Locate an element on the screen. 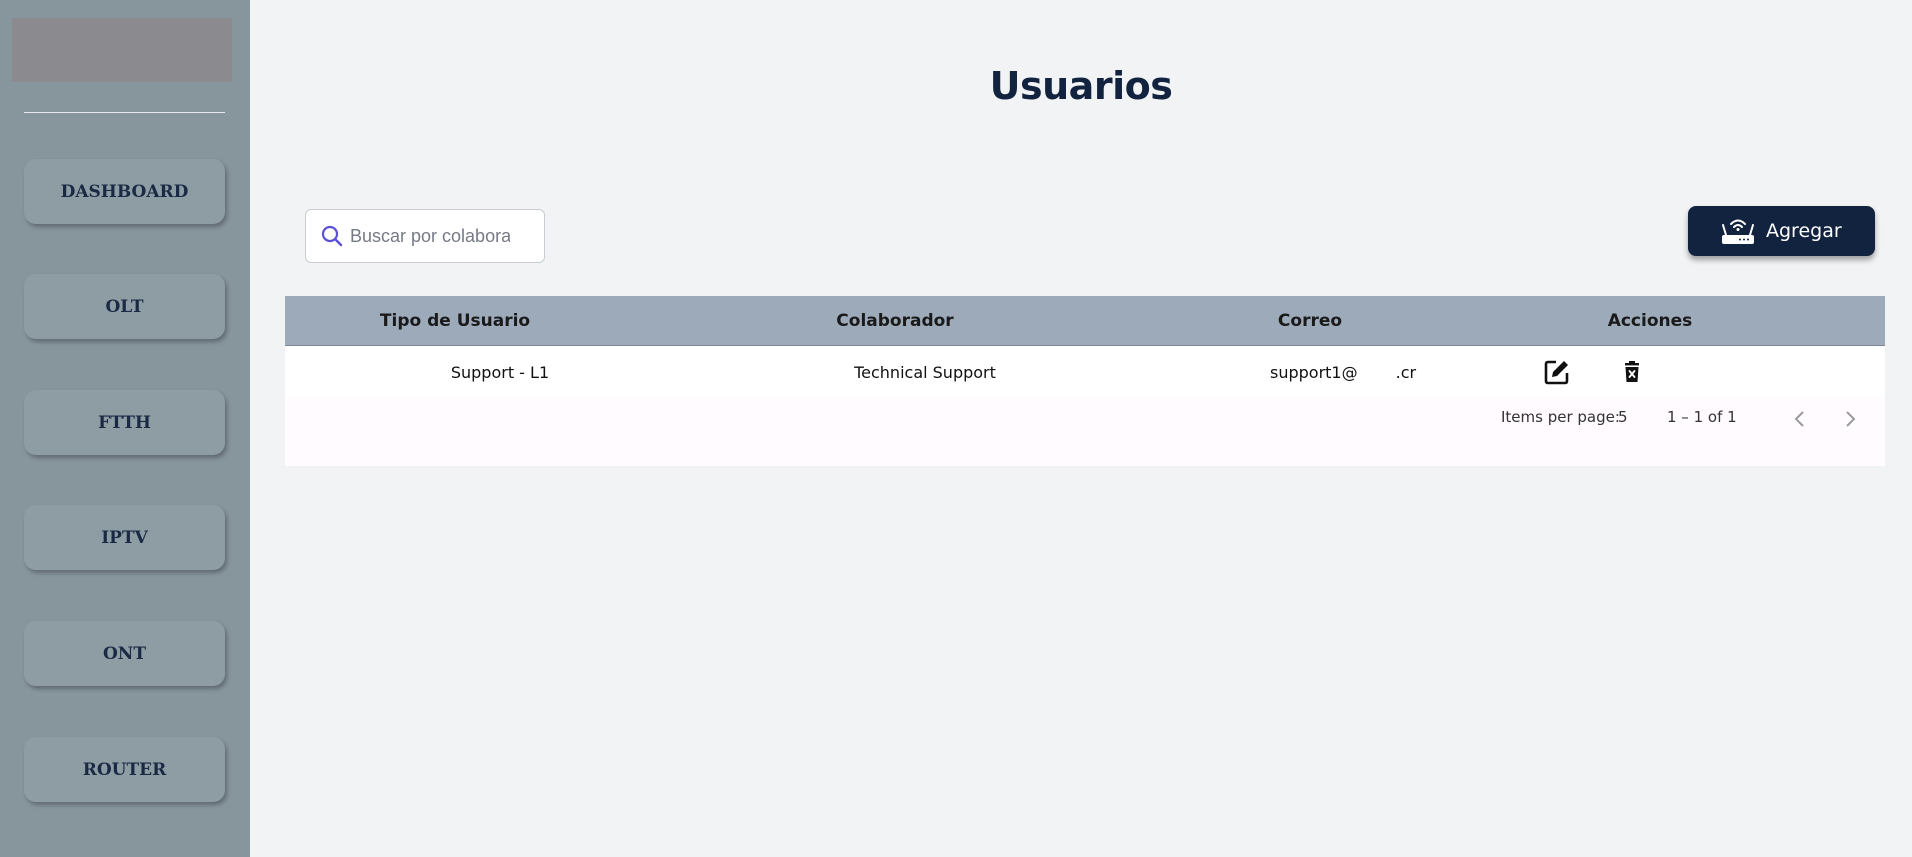 The height and width of the screenshot is (857, 1912). previous-page-button is located at coordinates (1800, 419).